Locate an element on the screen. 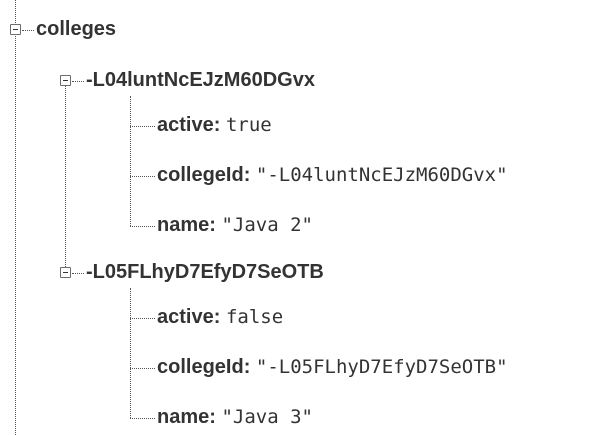 Image resolution: width=608 pixels, height=435 pixels. node-key-colleges: colleges is located at coordinates (76, 29).